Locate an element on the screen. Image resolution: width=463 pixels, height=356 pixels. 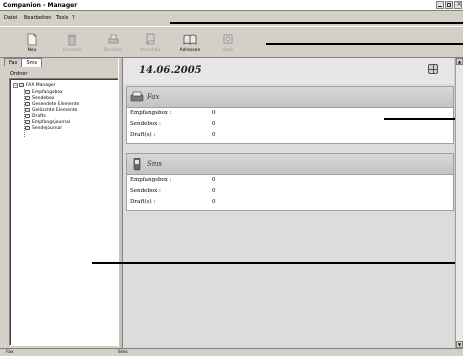
new-button: Neu is located at coordinates (32, 45).